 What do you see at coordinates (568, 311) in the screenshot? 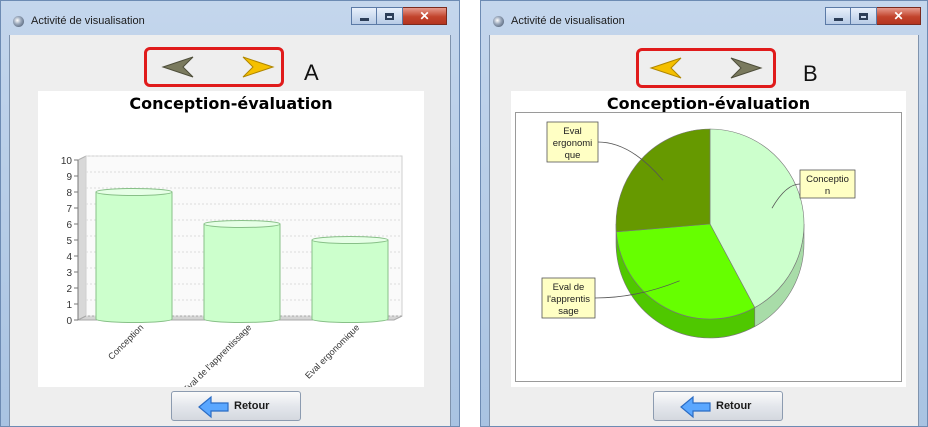
I see `slice-label: sage` at bounding box center [568, 311].